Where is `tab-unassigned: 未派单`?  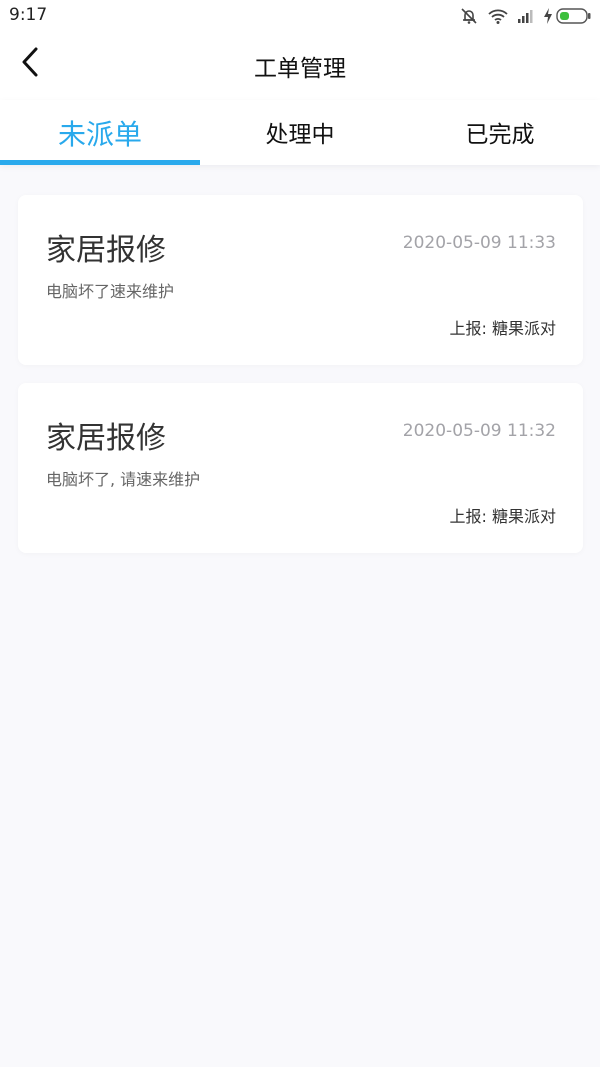
tab-unassigned: 未派单 is located at coordinates (100, 132).